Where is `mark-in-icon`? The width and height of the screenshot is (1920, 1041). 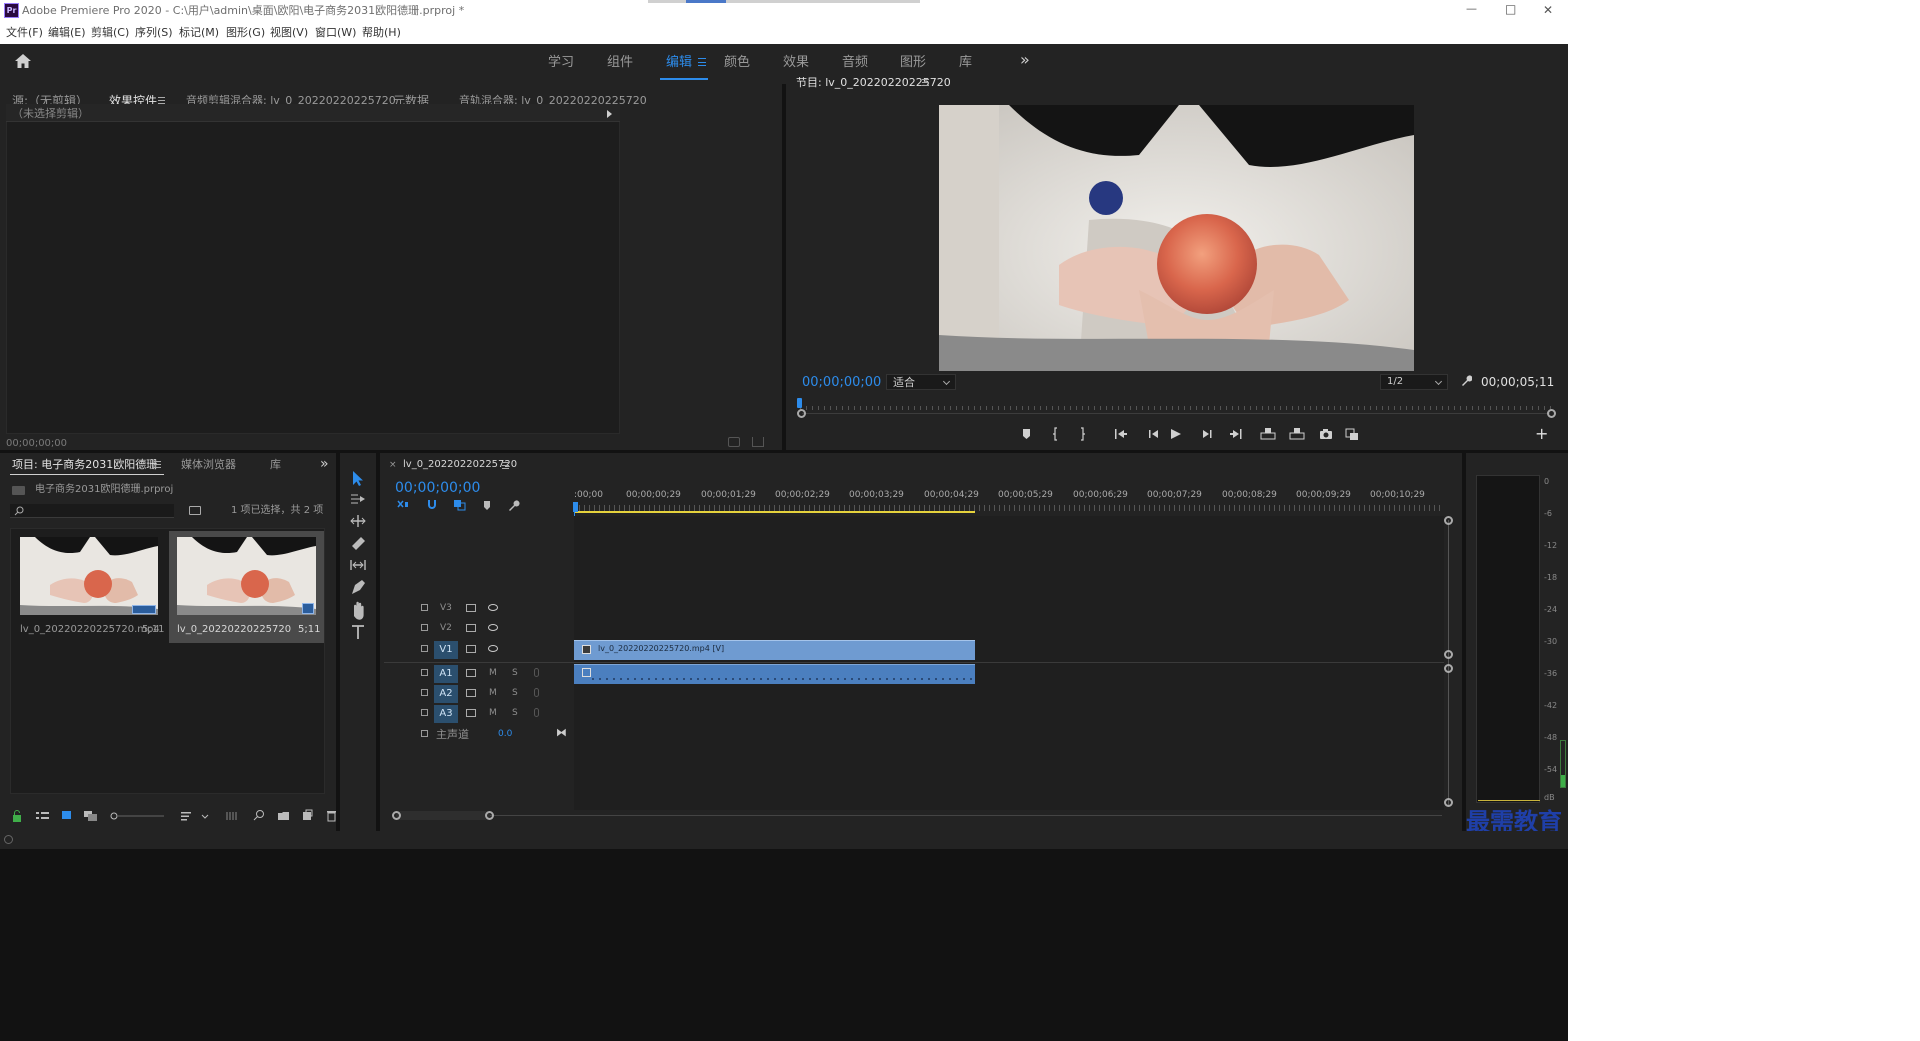 mark-in-icon is located at coordinates (1055, 434).